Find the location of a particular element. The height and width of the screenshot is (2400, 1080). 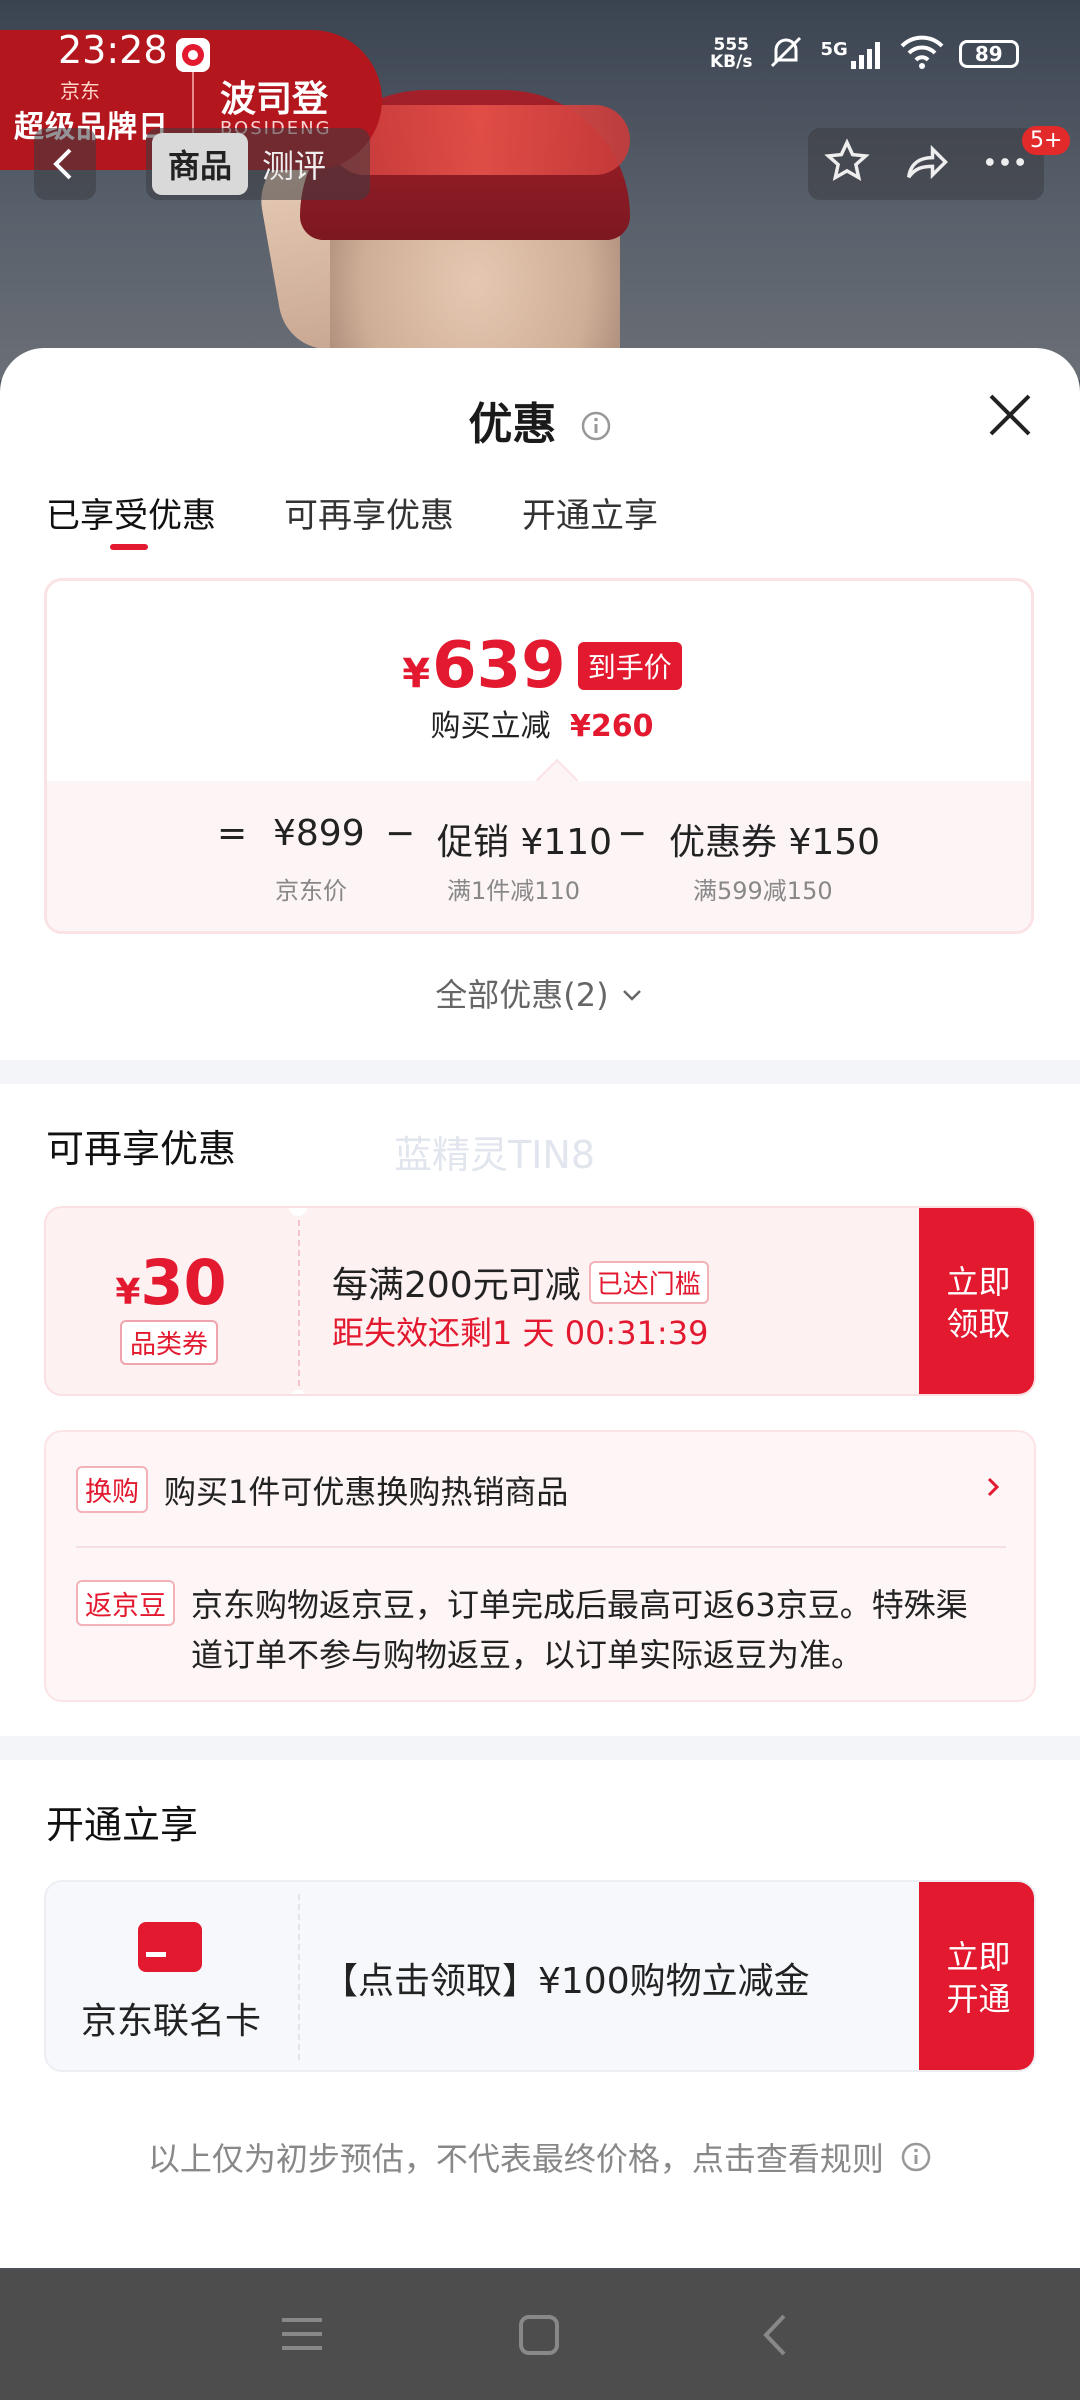

final-price-row: ¥639 到手价 is located at coordinates (539, 666).